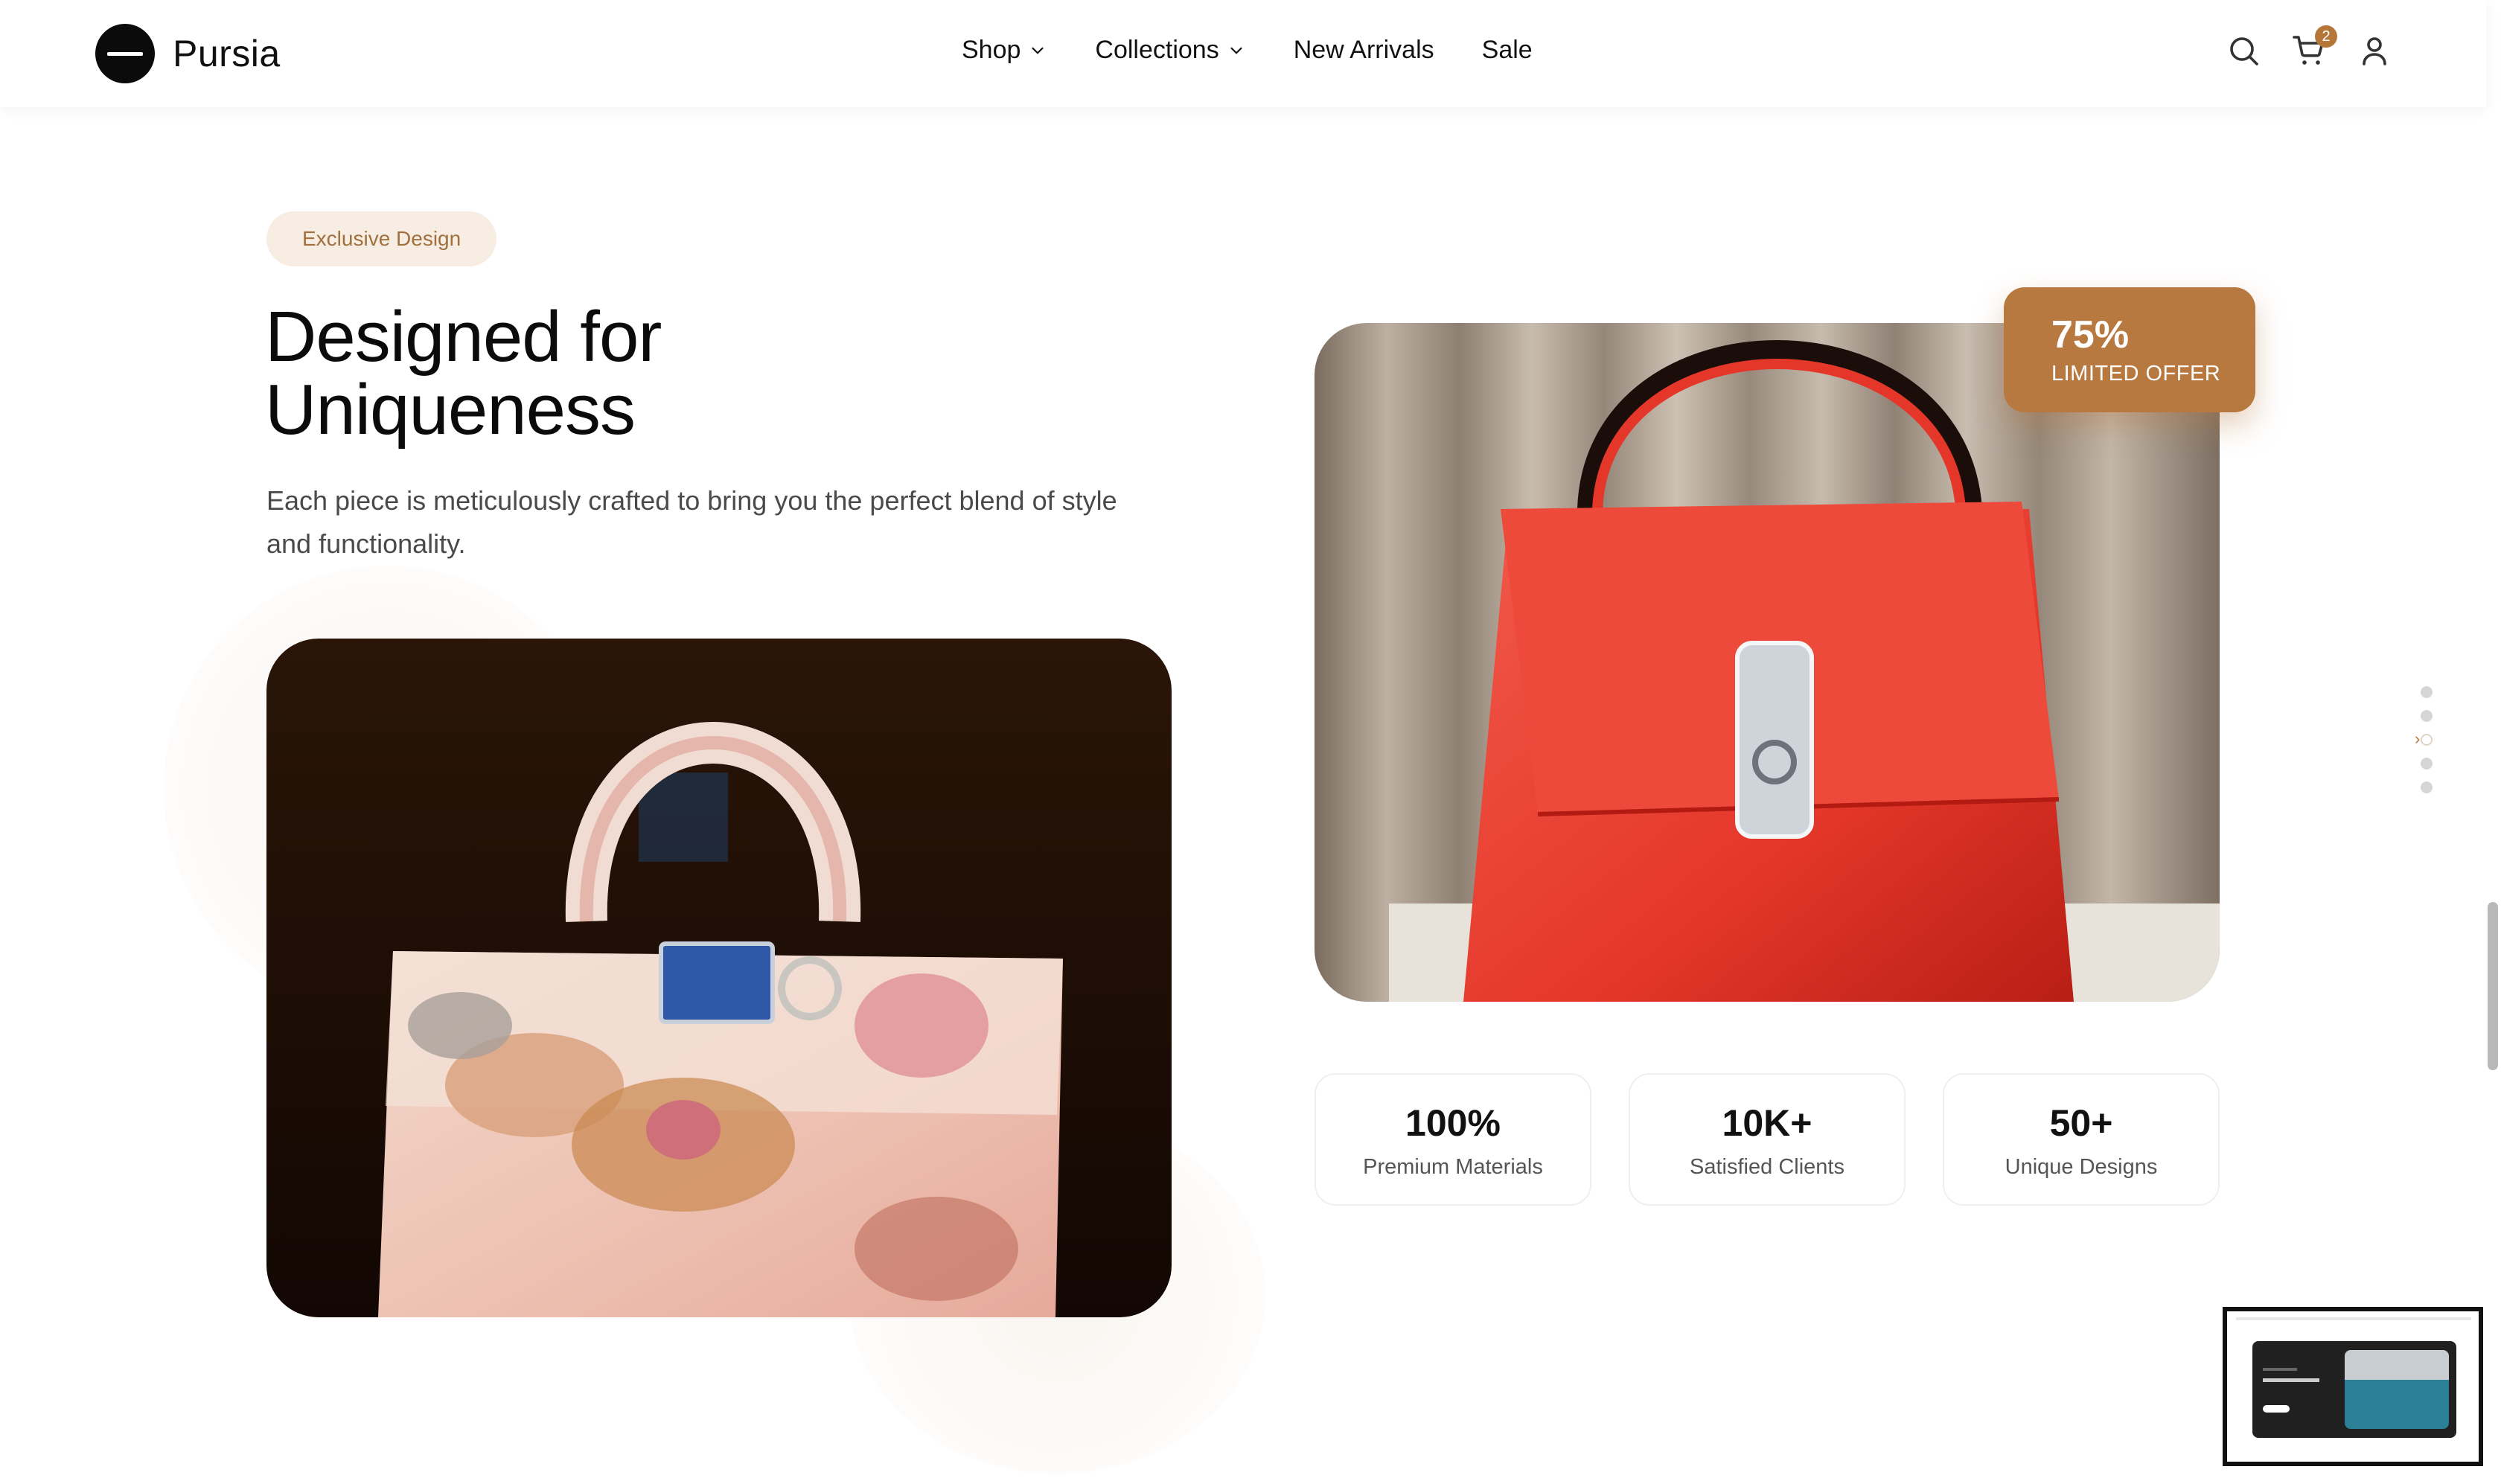 The width and height of the screenshot is (2501, 1484). I want to click on limited-offer-badge: 75% LIMITED OFFER, so click(2129, 349).